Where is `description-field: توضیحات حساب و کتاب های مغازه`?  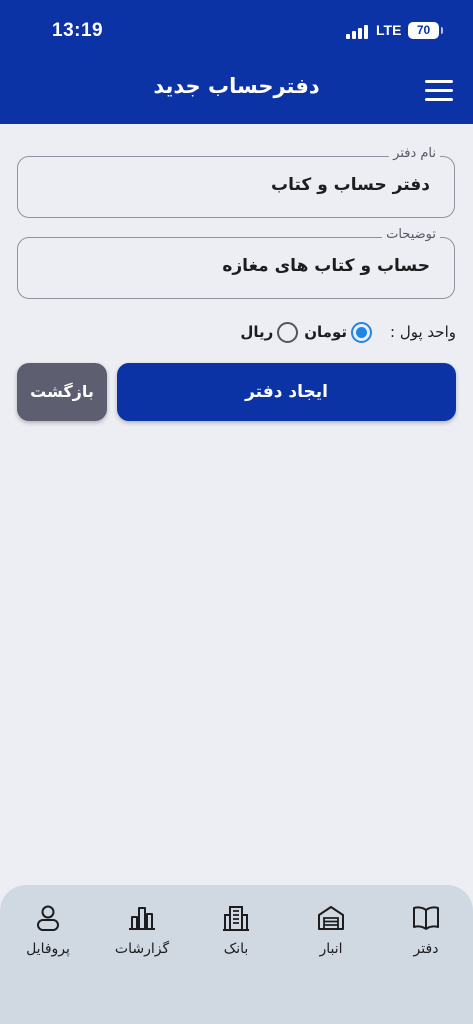 description-field: توضیحات حساب و کتاب های مغازه is located at coordinates (236, 263).